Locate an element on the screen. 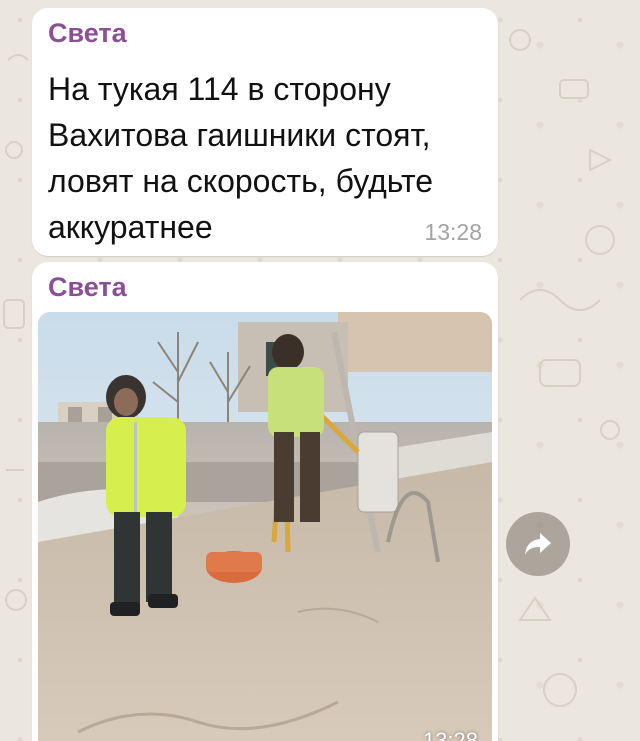 The height and width of the screenshot is (741, 640). forward-icon is located at coordinates (538, 544).